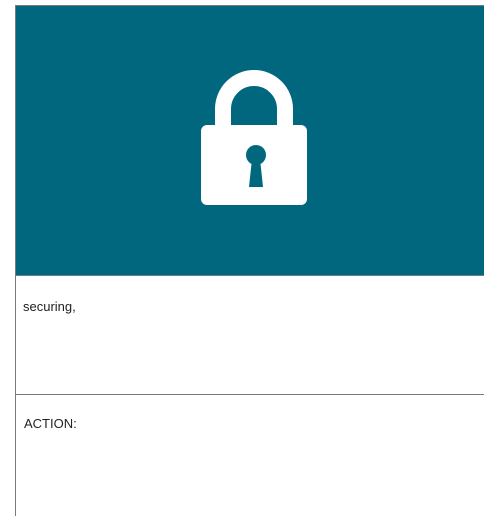  Describe the element at coordinates (254, 137) in the screenshot. I see `lock-icon` at that location.